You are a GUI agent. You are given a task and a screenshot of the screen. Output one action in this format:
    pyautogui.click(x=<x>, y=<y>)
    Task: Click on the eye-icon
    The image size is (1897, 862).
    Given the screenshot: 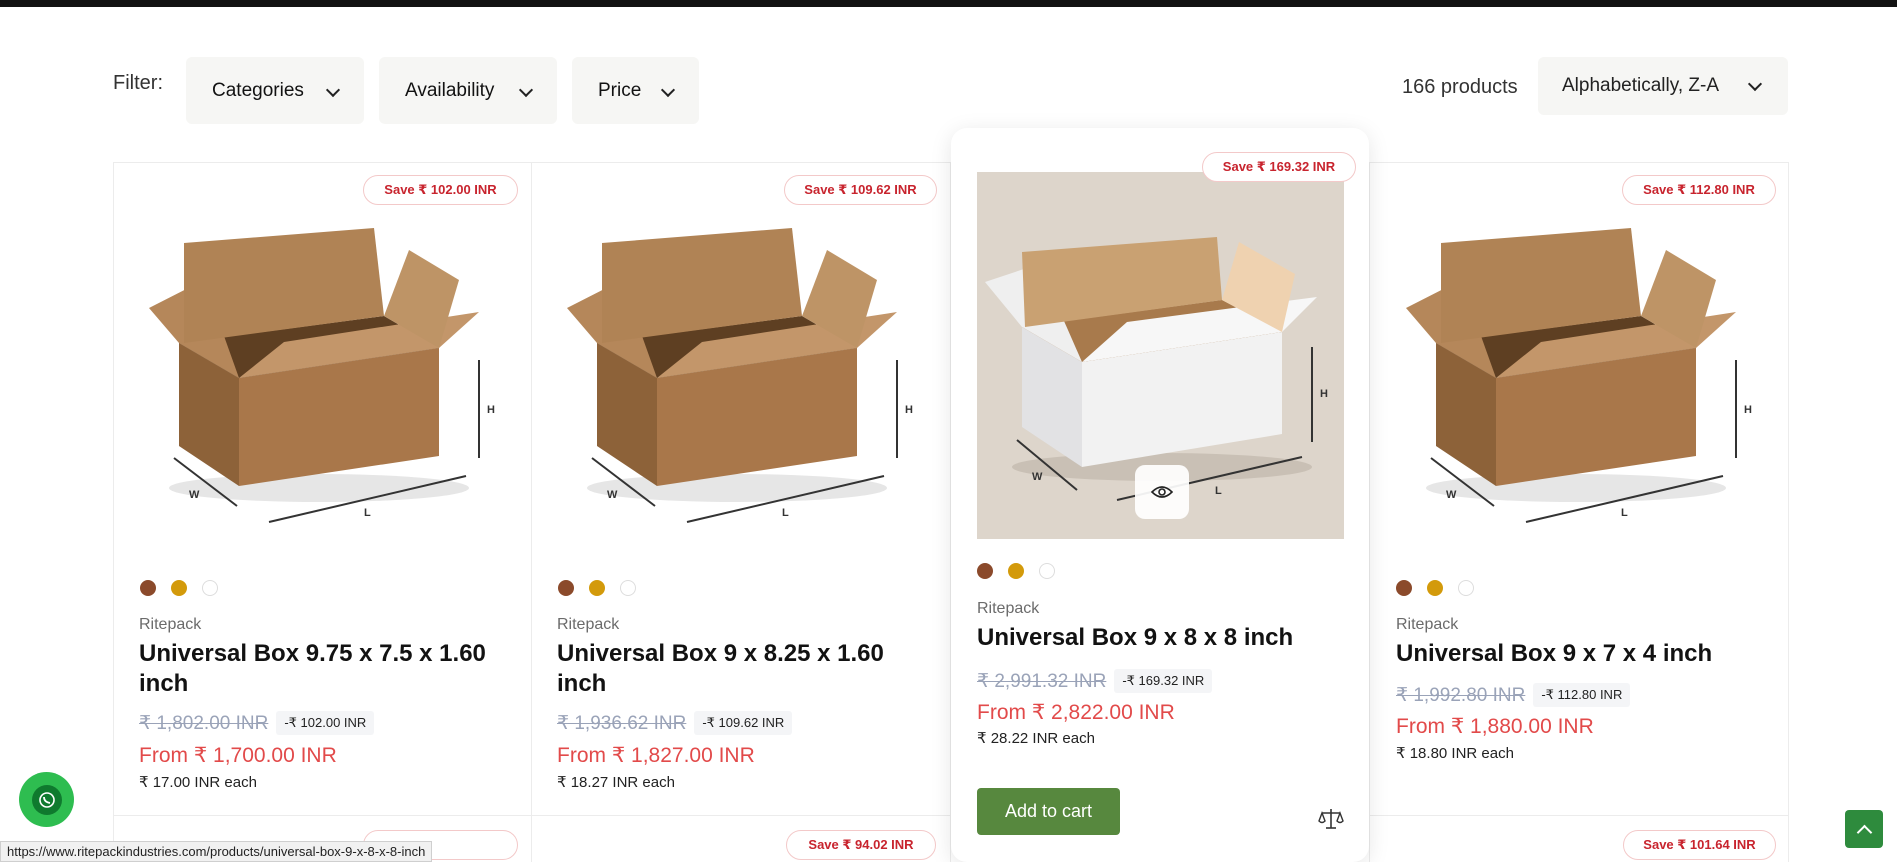 What is the action you would take?
    pyautogui.click(x=1162, y=492)
    